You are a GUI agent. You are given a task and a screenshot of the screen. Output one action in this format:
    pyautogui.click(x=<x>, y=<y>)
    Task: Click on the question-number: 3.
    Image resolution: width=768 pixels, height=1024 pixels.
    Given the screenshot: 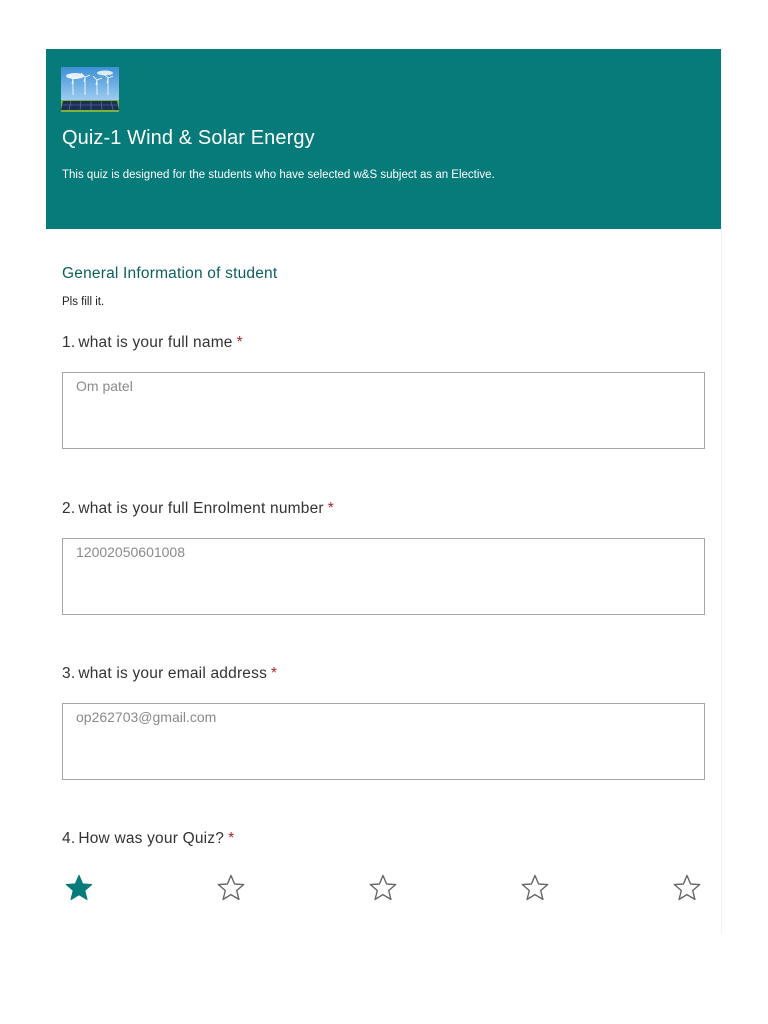 What is the action you would take?
    pyautogui.click(x=69, y=673)
    